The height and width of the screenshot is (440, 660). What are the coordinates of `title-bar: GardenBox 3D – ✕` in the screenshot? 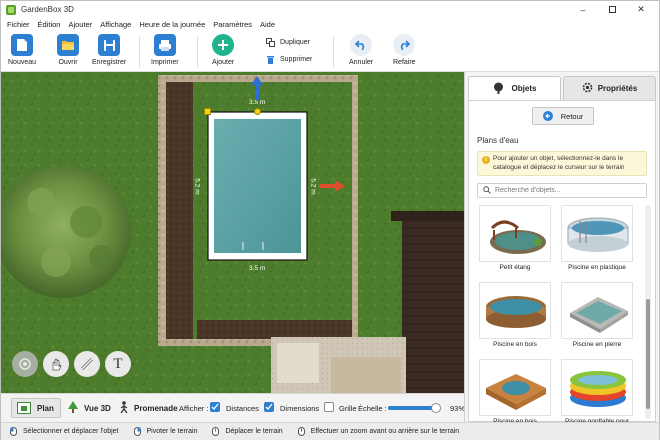 It's located at (330, 9).